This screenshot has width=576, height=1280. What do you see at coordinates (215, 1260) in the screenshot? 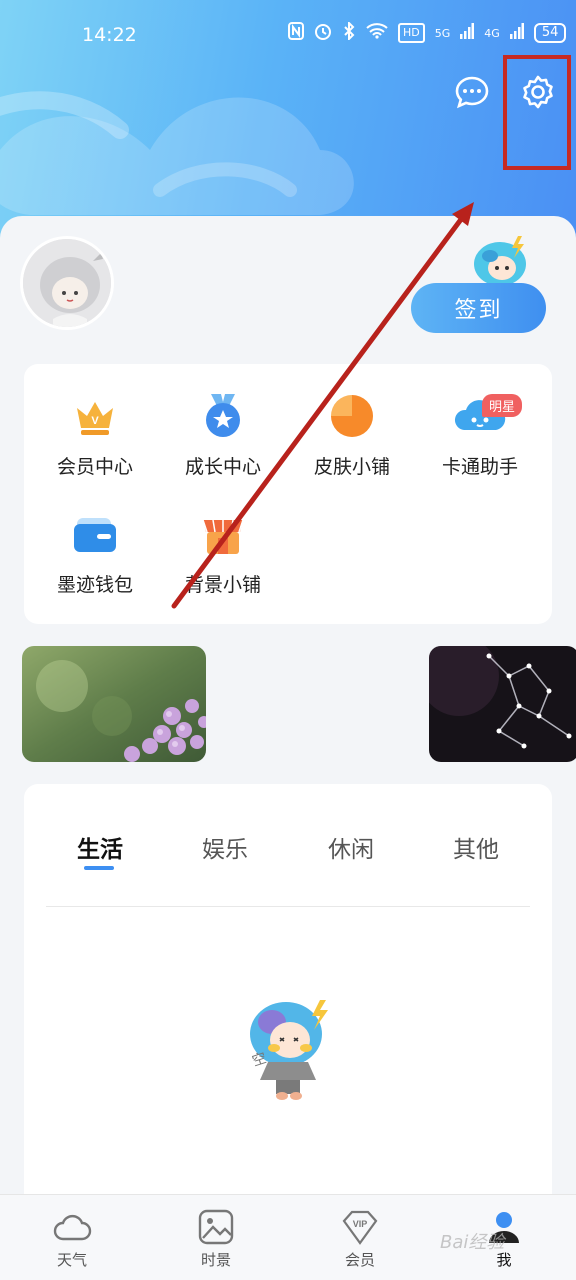
I see `nav-label: 时景` at bounding box center [215, 1260].